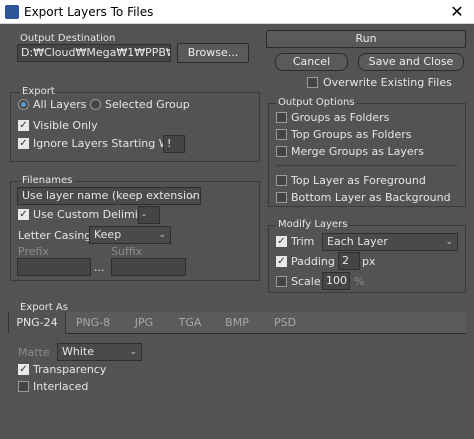 The height and width of the screenshot is (439, 474). What do you see at coordinates (281, 134) in the screenshot?
I see `top-groups-as-folders-checkbox` at bounding box center [281, 134].